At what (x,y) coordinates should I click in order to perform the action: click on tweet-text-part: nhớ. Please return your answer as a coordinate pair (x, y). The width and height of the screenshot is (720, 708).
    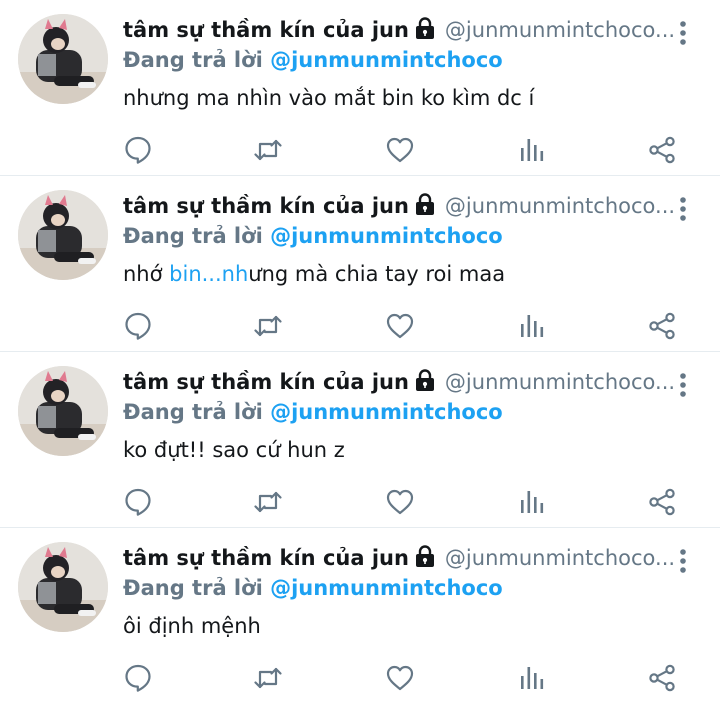
    Looking at the image, I should click on (146, 274).